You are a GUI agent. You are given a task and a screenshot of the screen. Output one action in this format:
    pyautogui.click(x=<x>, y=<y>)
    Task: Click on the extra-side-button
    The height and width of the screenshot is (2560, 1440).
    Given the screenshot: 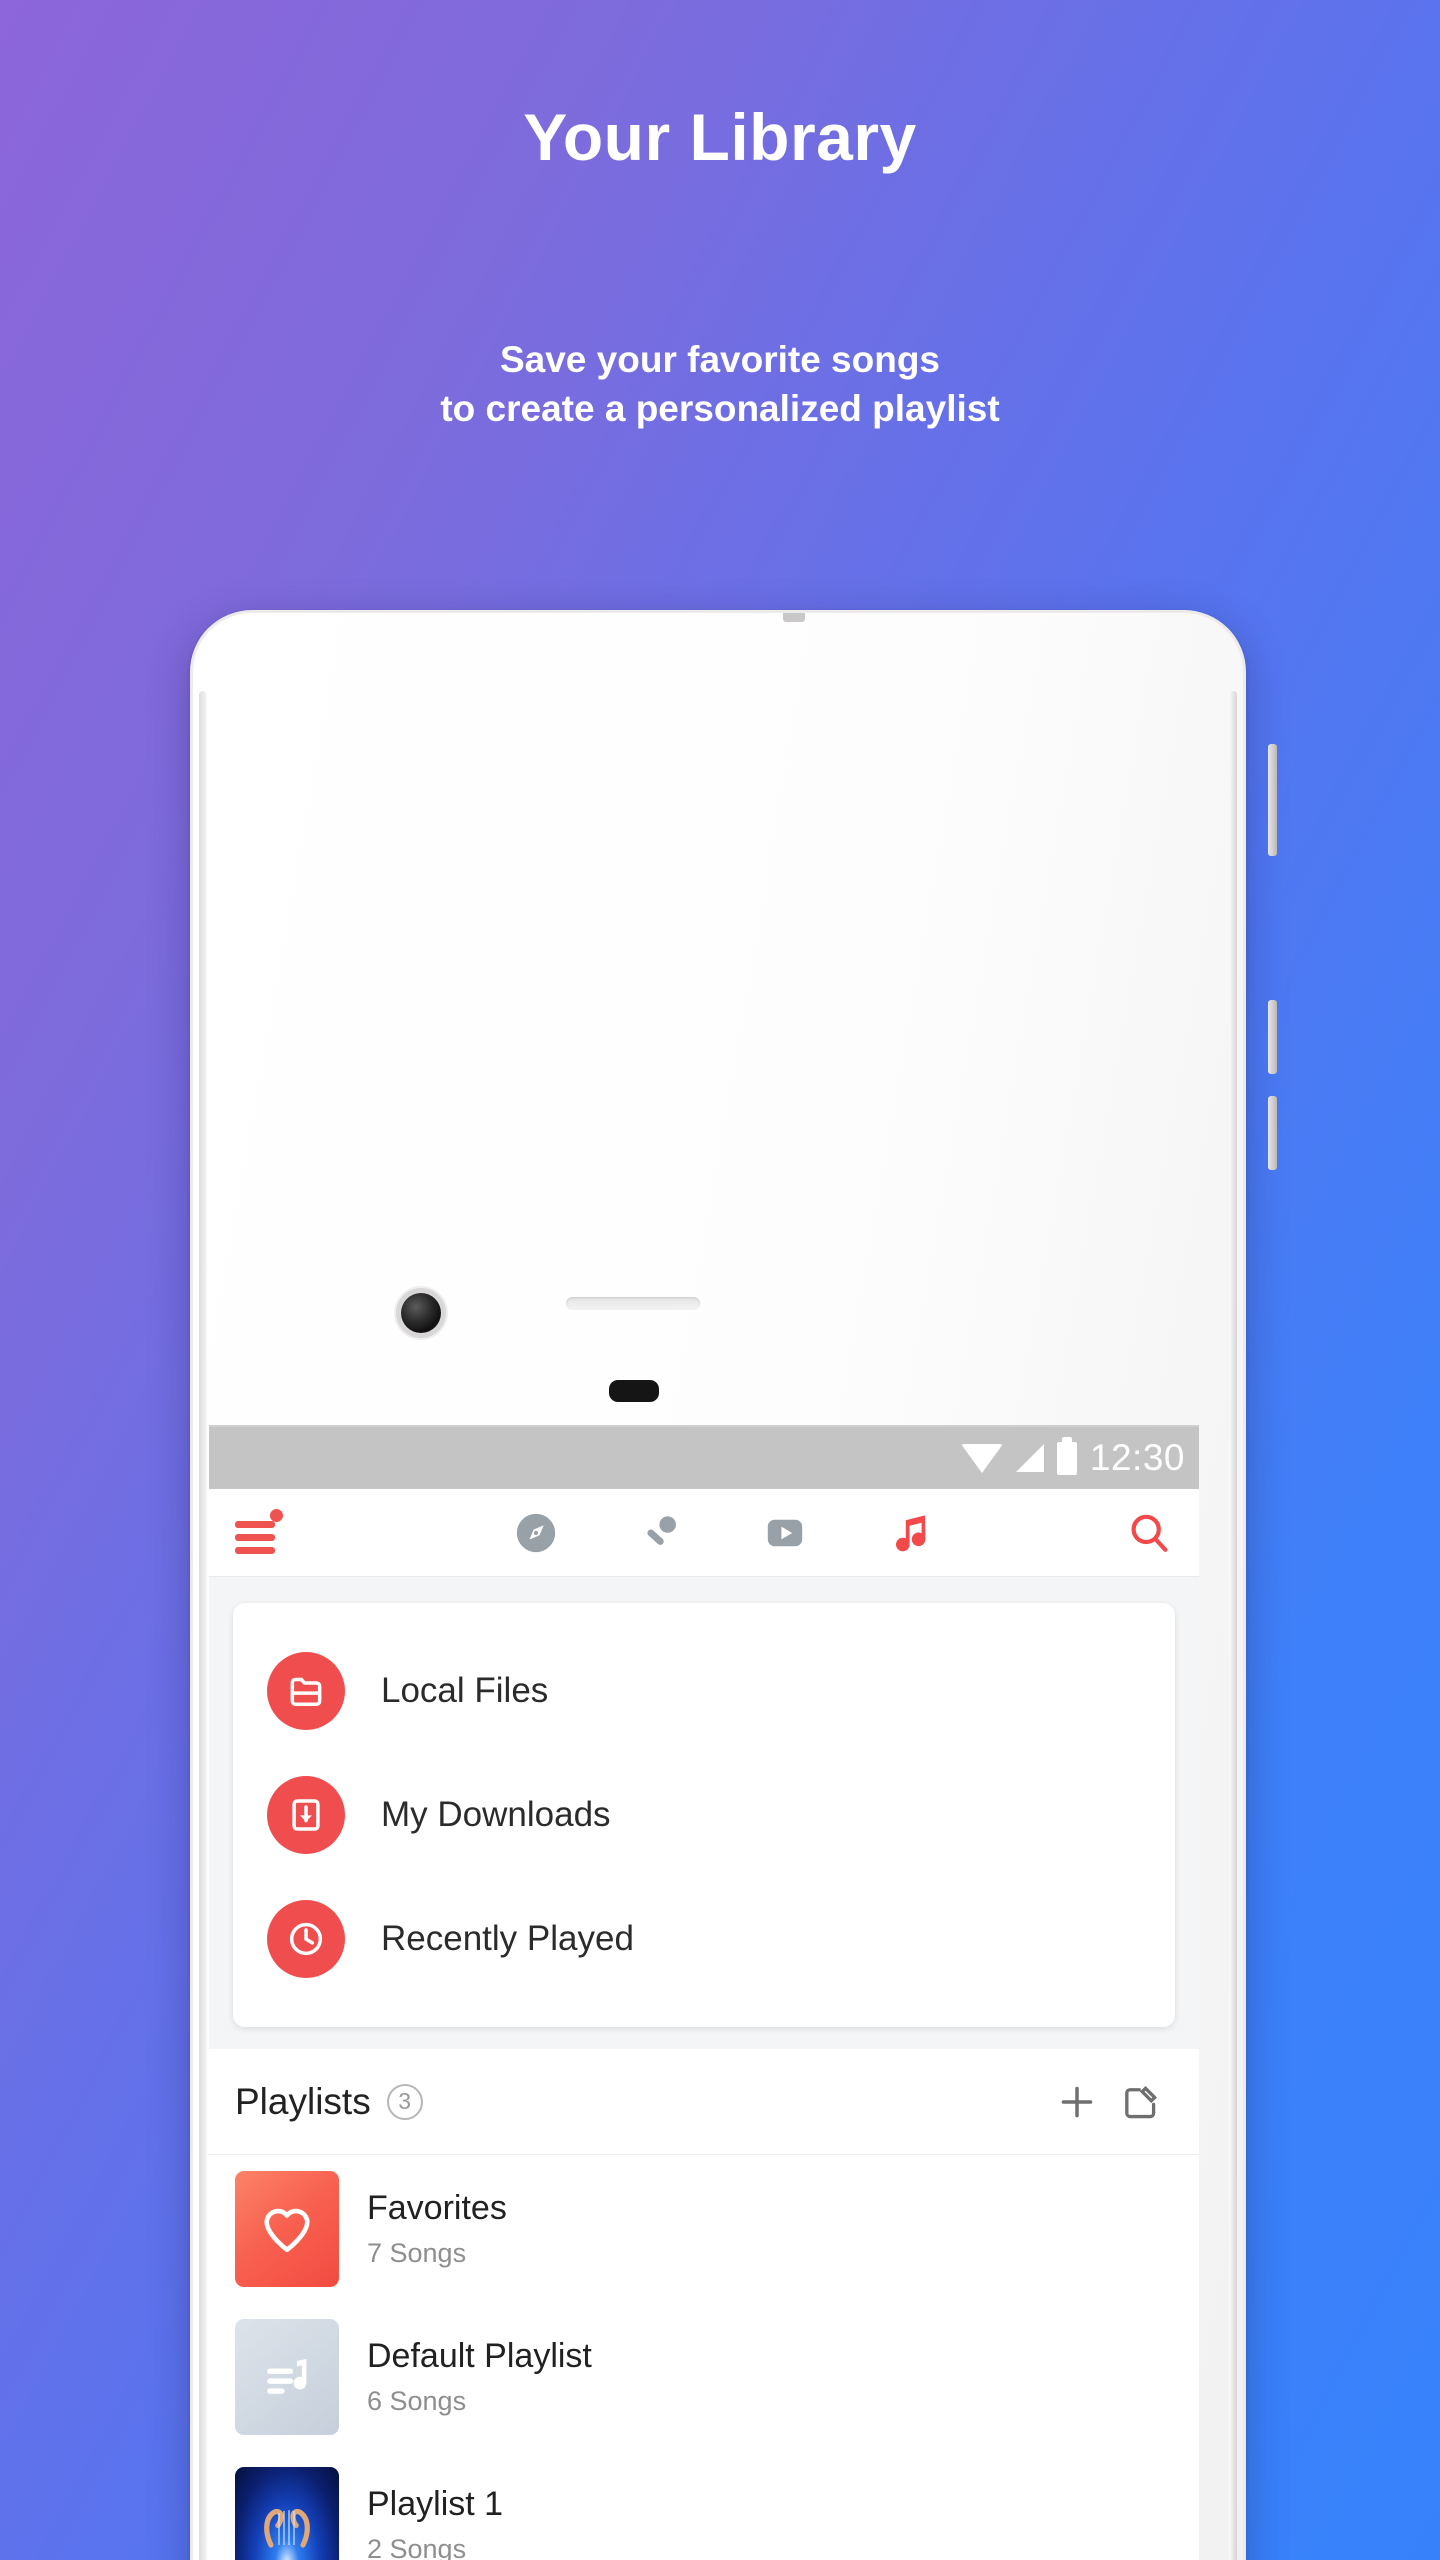 What is the action you would take?
    pyautogui.click(x=1272, y=1133)
    